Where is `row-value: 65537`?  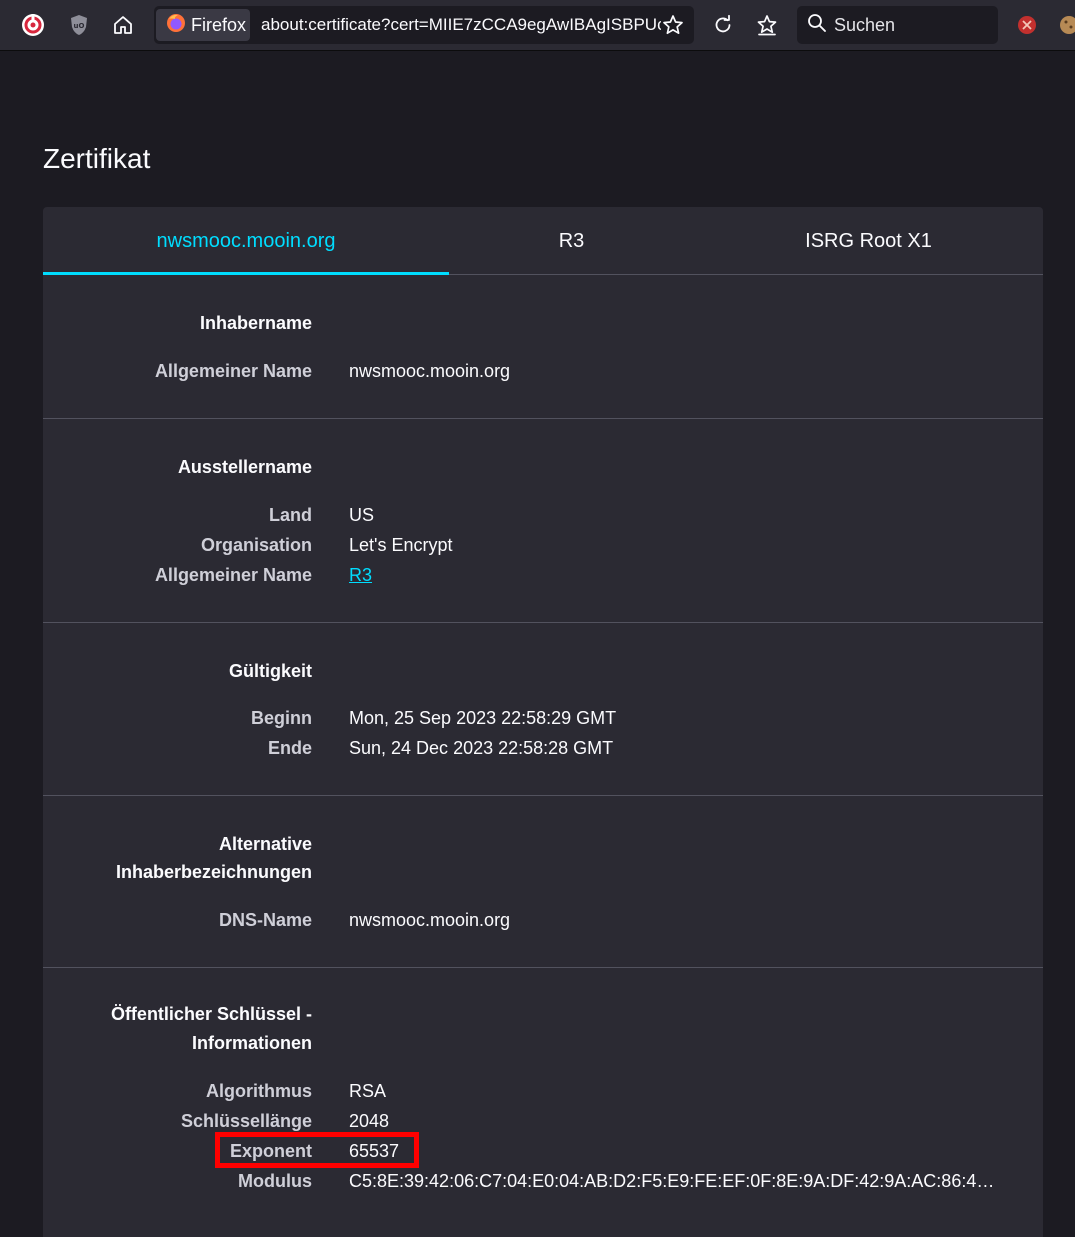
row-value: 65537 is located at coordinates (374, 1151).